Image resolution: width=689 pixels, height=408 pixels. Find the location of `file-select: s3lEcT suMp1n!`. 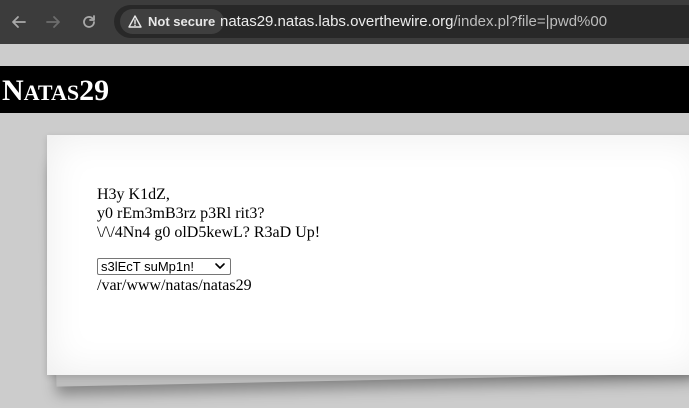

file-select: s3lEcT suMp1n! is located at coordinates (164, 266).